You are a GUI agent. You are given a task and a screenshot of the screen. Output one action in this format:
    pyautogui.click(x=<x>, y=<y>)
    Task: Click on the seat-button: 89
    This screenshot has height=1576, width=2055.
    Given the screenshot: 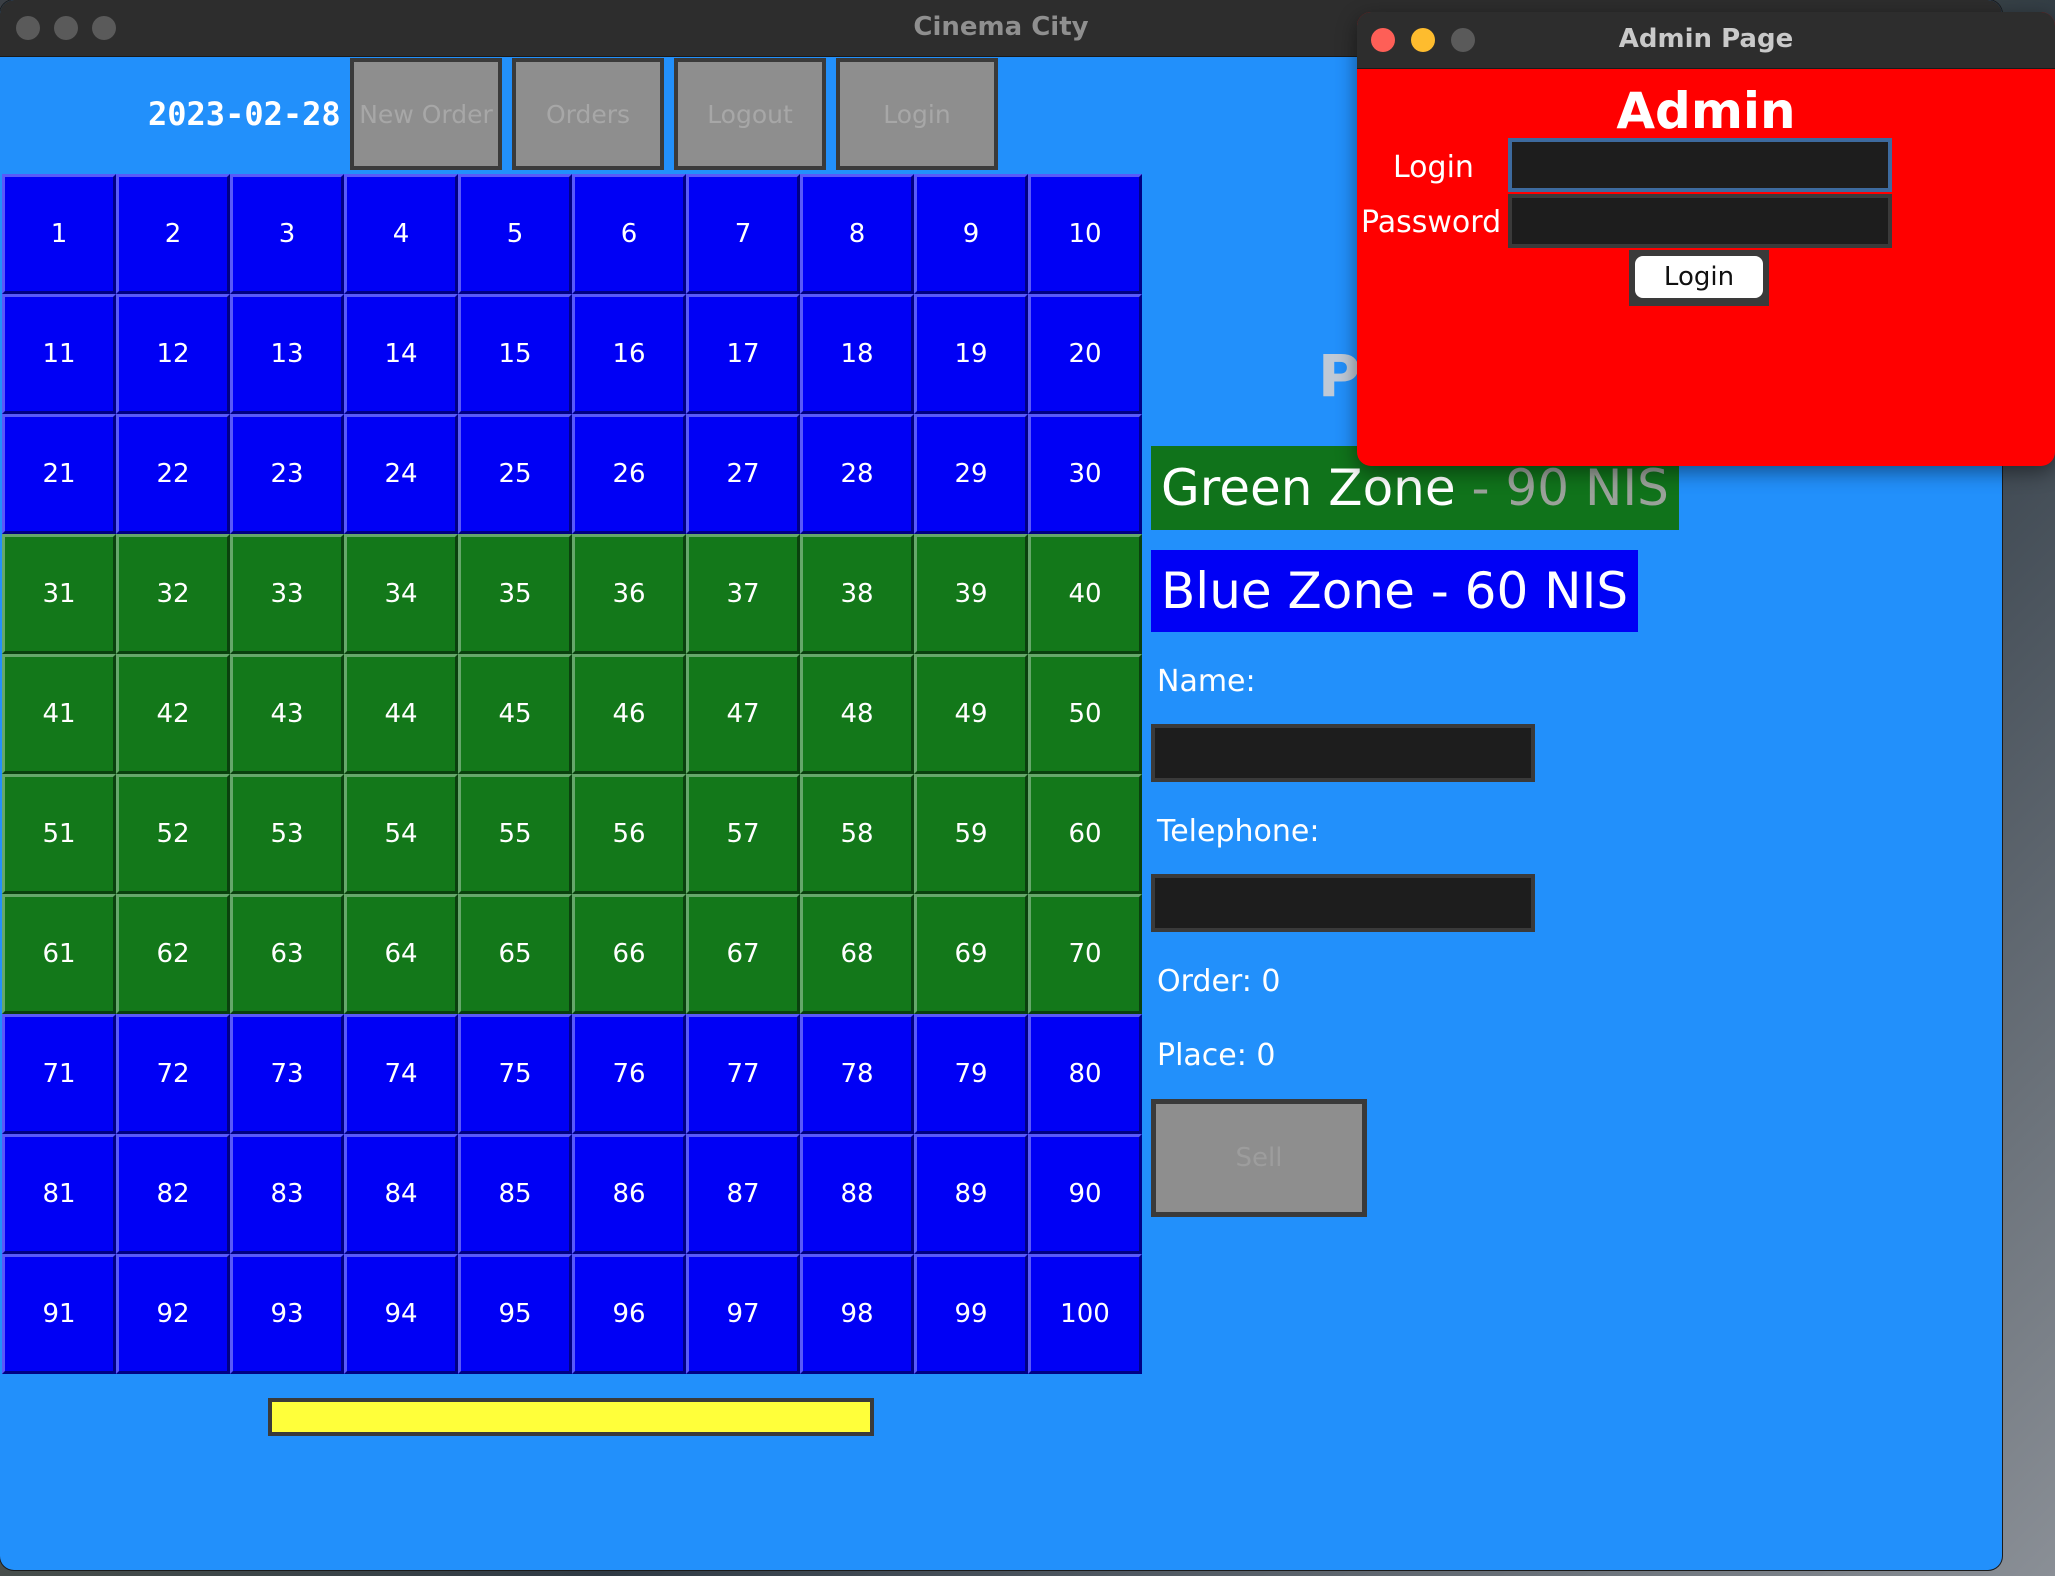 What is the action you would take?
    pyautogui.click(x=971, y=1194)
    